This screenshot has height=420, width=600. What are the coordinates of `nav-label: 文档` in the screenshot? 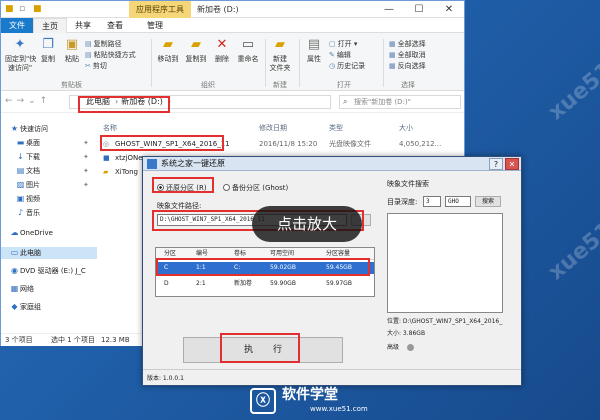 It's located at (33, 171).